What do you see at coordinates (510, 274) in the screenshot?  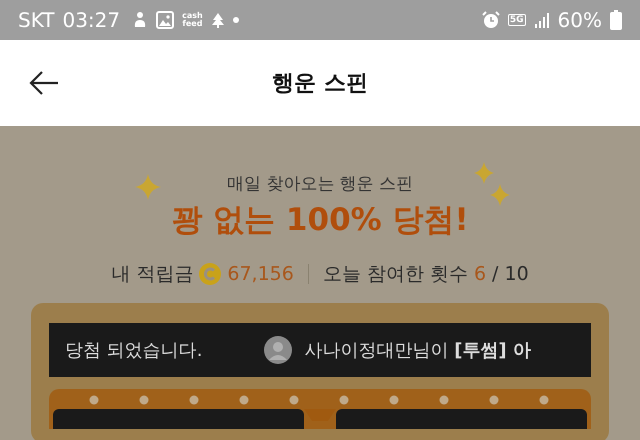 I see `count-total: / 10` at bounding box center [510, 274].